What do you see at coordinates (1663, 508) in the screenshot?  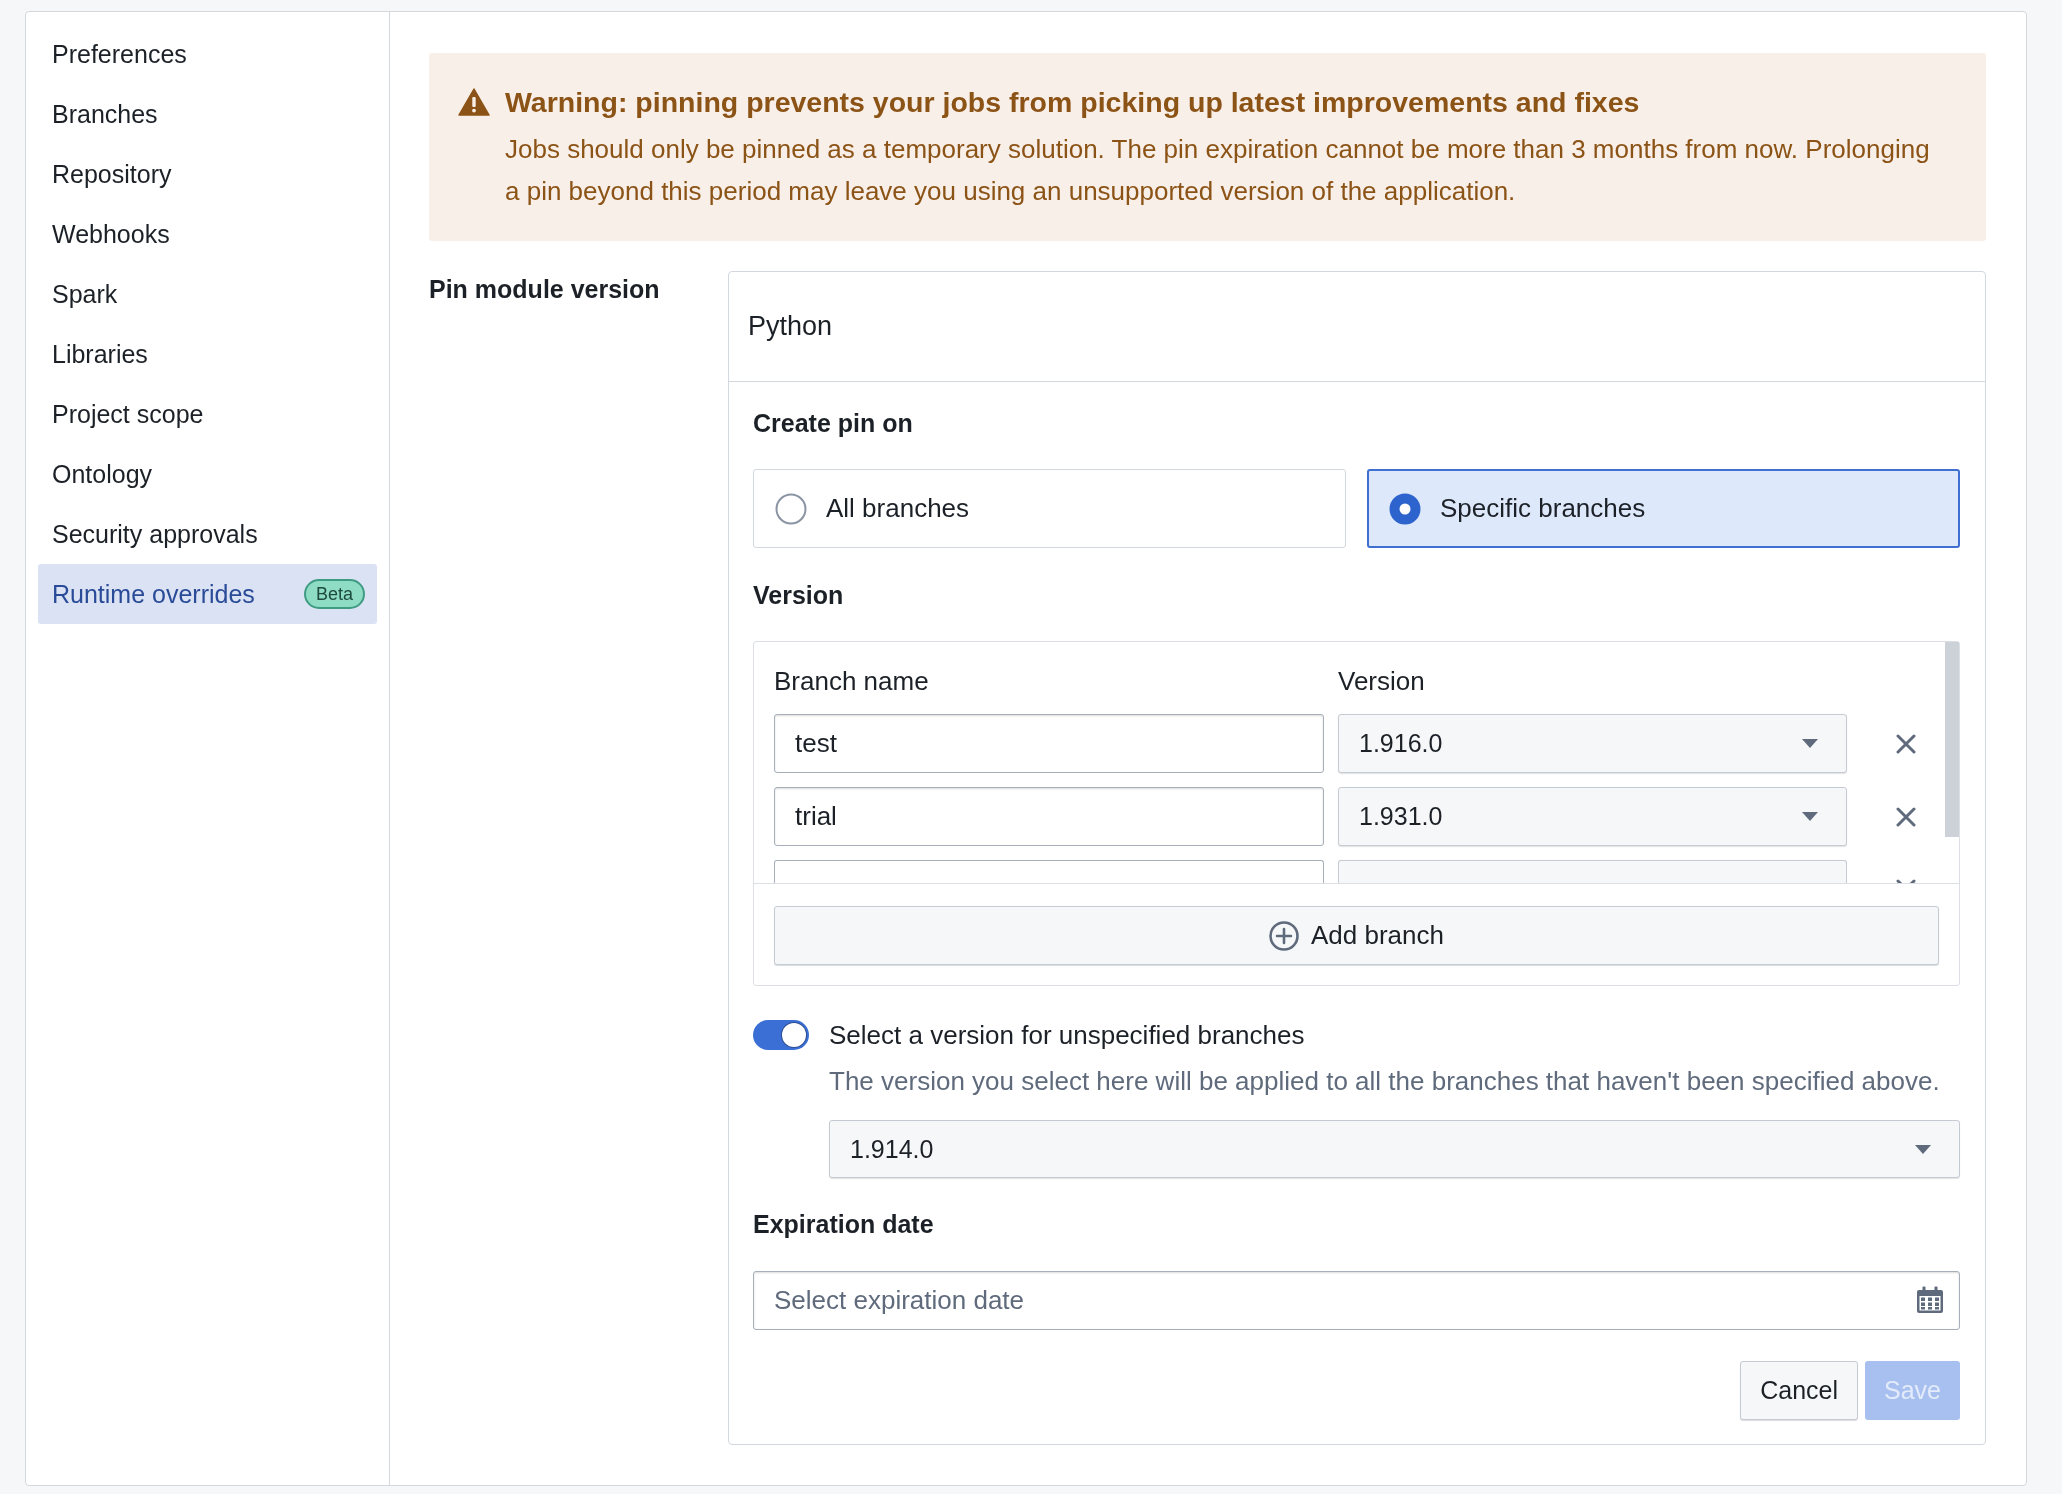 I see `radio-option: Specific branches` at bounding box center [1663, 508].